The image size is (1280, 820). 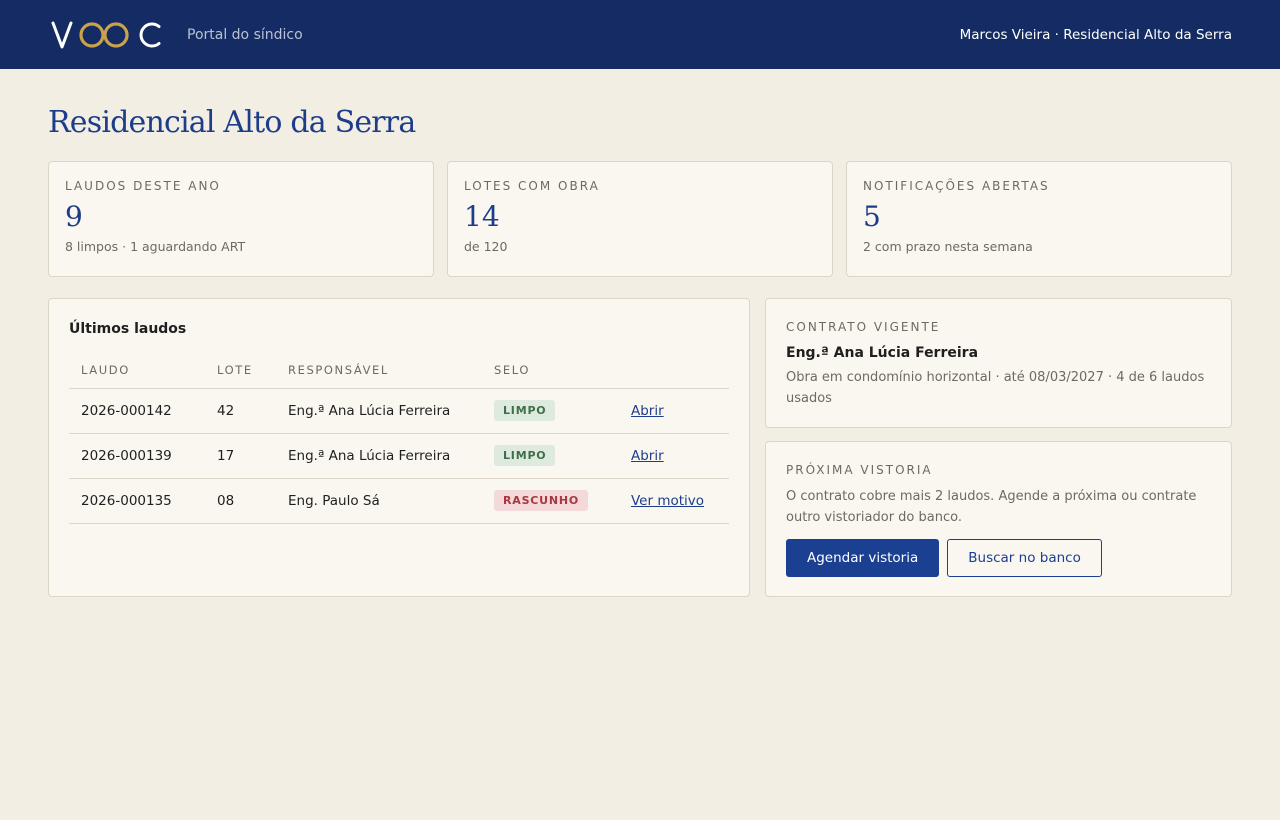 What do you see at coordinates (240, 371) in the screenshot?
I see `column-header-lote: LOTE` at bounding box center [240, 371].